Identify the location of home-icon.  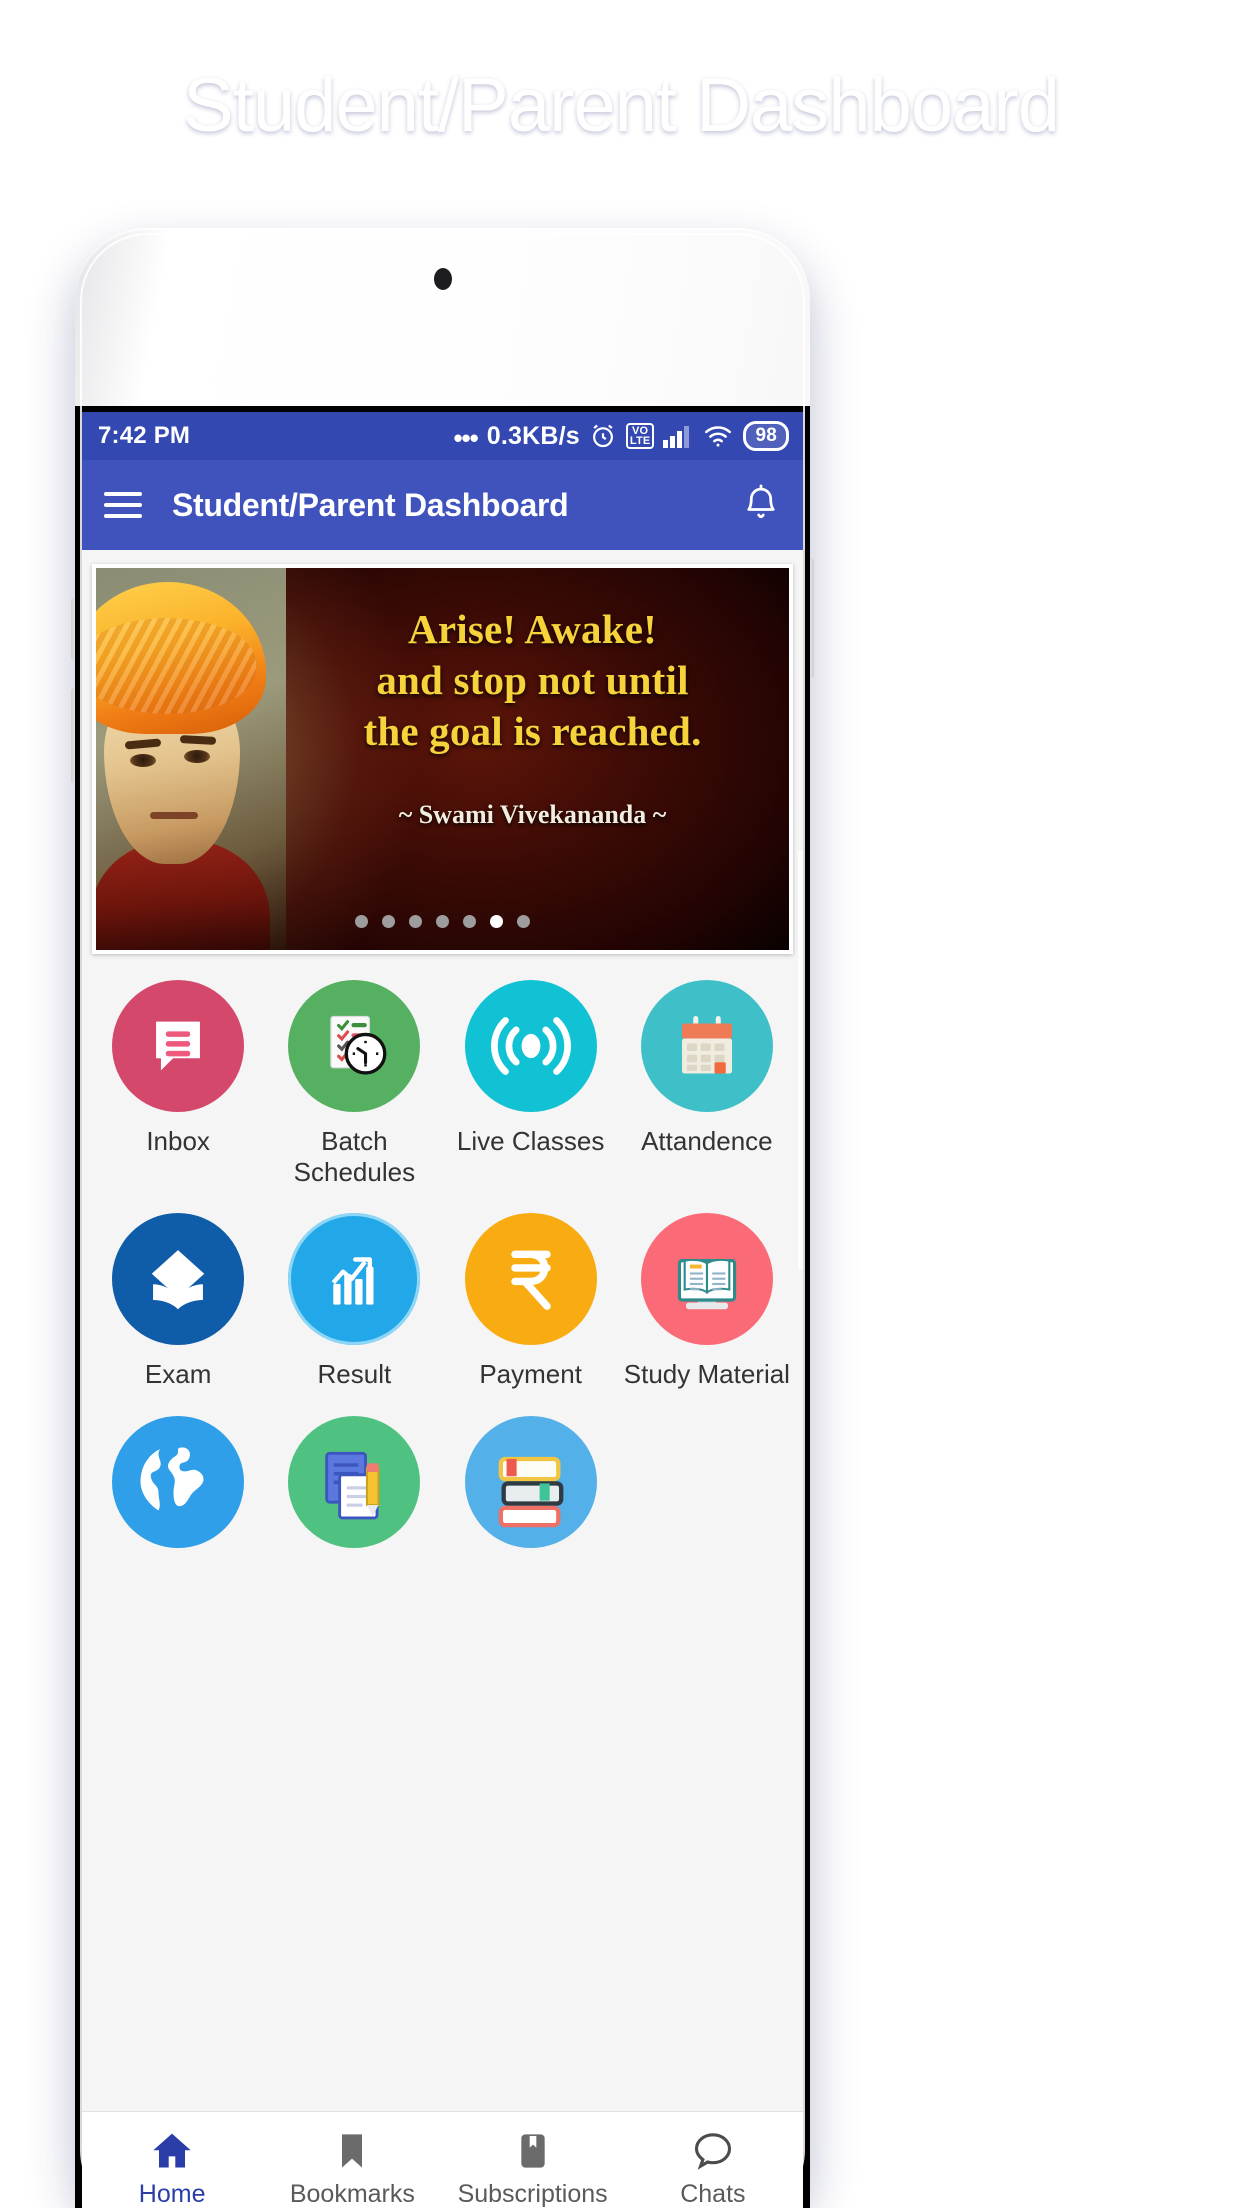
(172, 2151).